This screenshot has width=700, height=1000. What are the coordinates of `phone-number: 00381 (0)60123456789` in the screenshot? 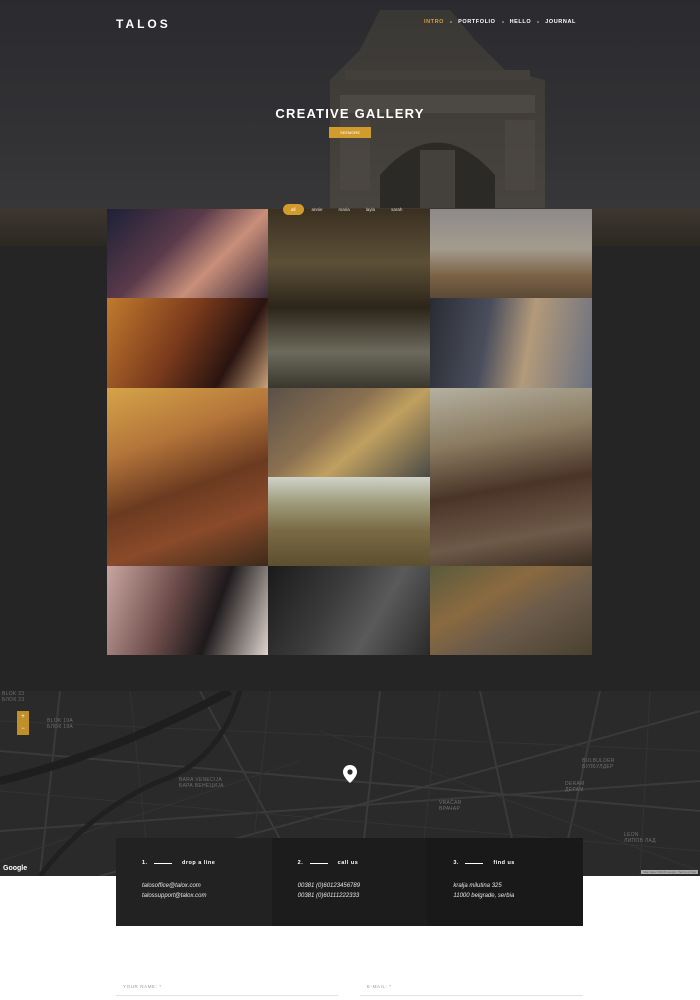 It's located at (350, 886).